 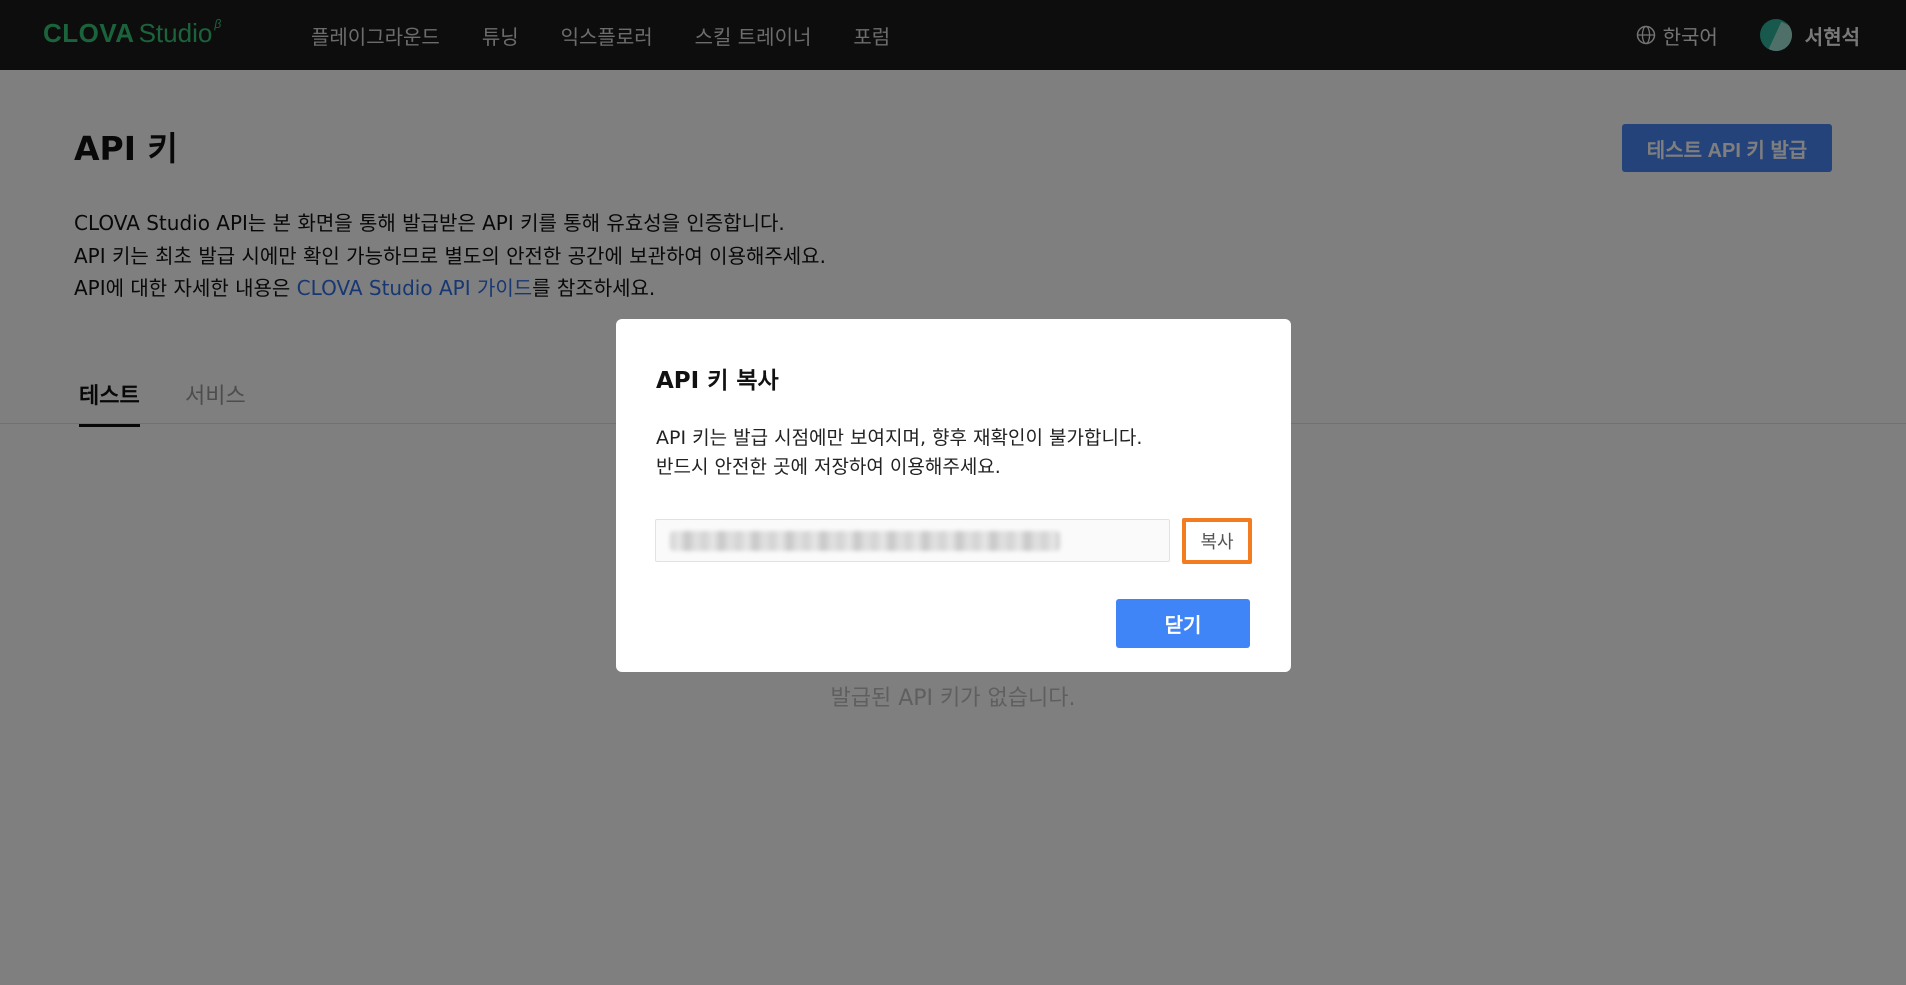 I want to click on api-key-field, so click(x=912, y=540).